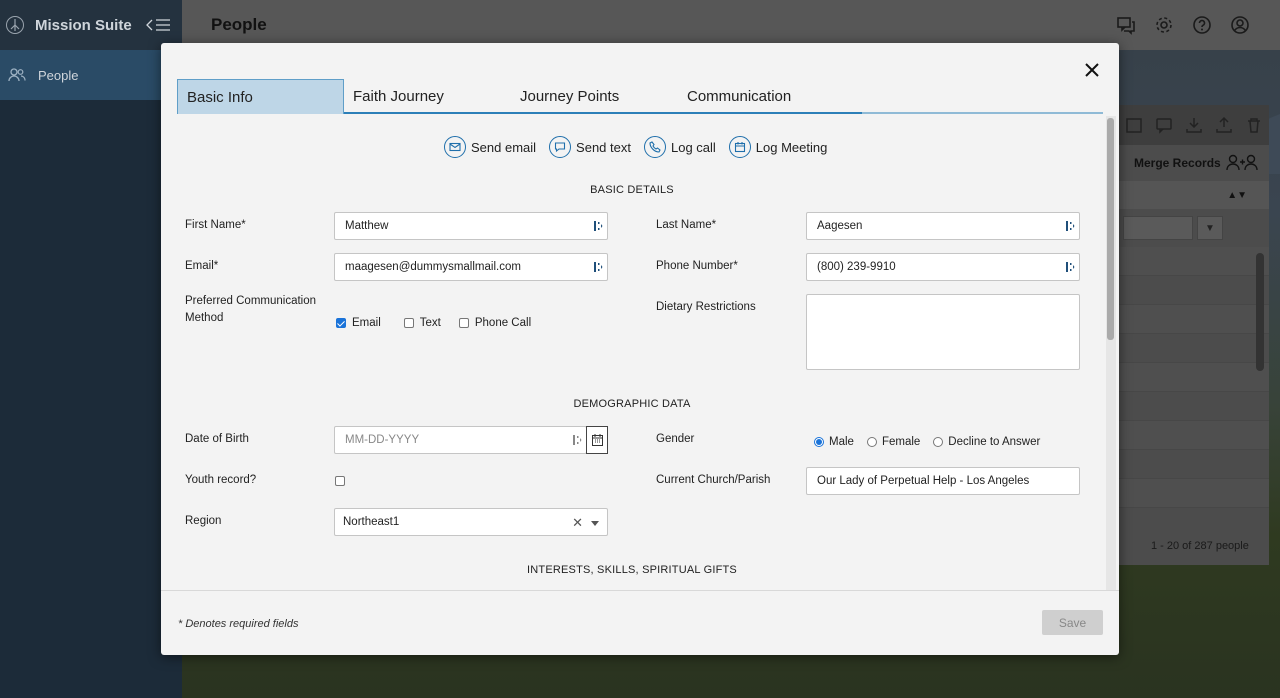 The image size is (1280, 698). I want to click on church-label: Current Church/Parish, so click(713, 480).